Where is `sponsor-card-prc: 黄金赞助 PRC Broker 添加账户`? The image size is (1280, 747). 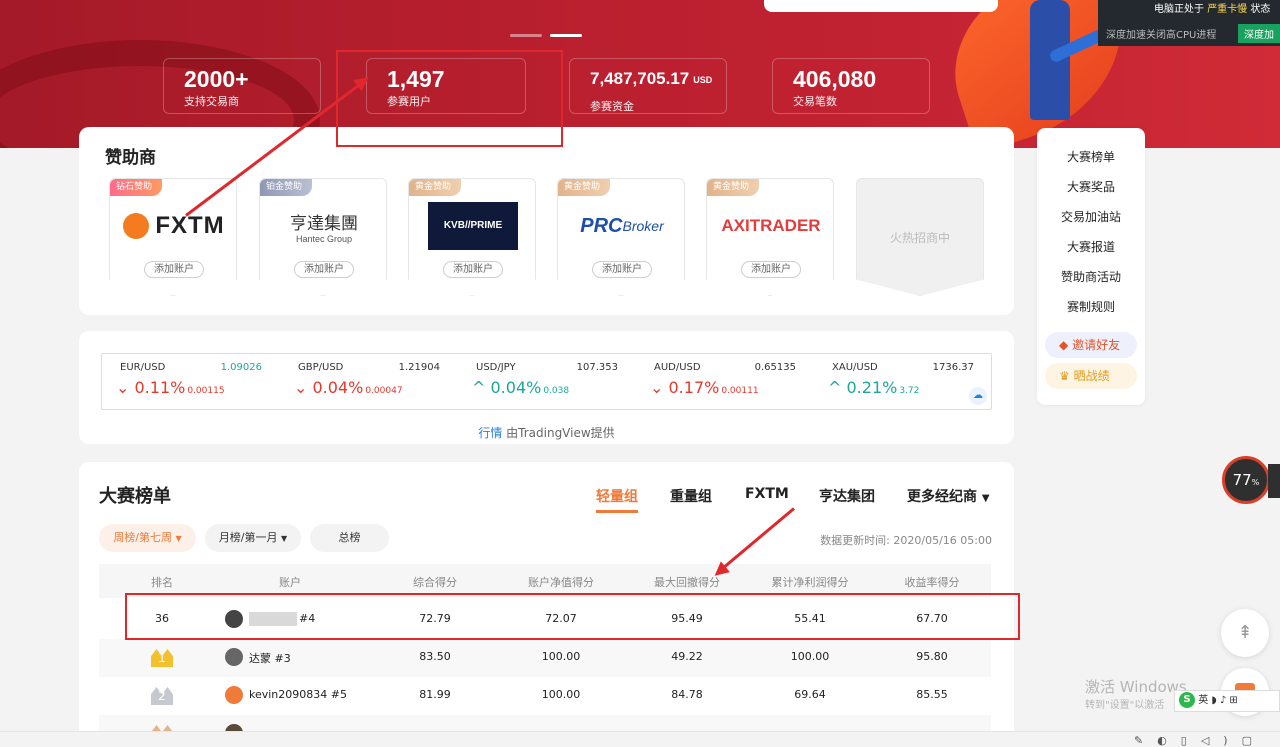 sponsor-card-prc: 黄金赞助 PRC Broker 添加账户 is located at coordinates (621, 237).